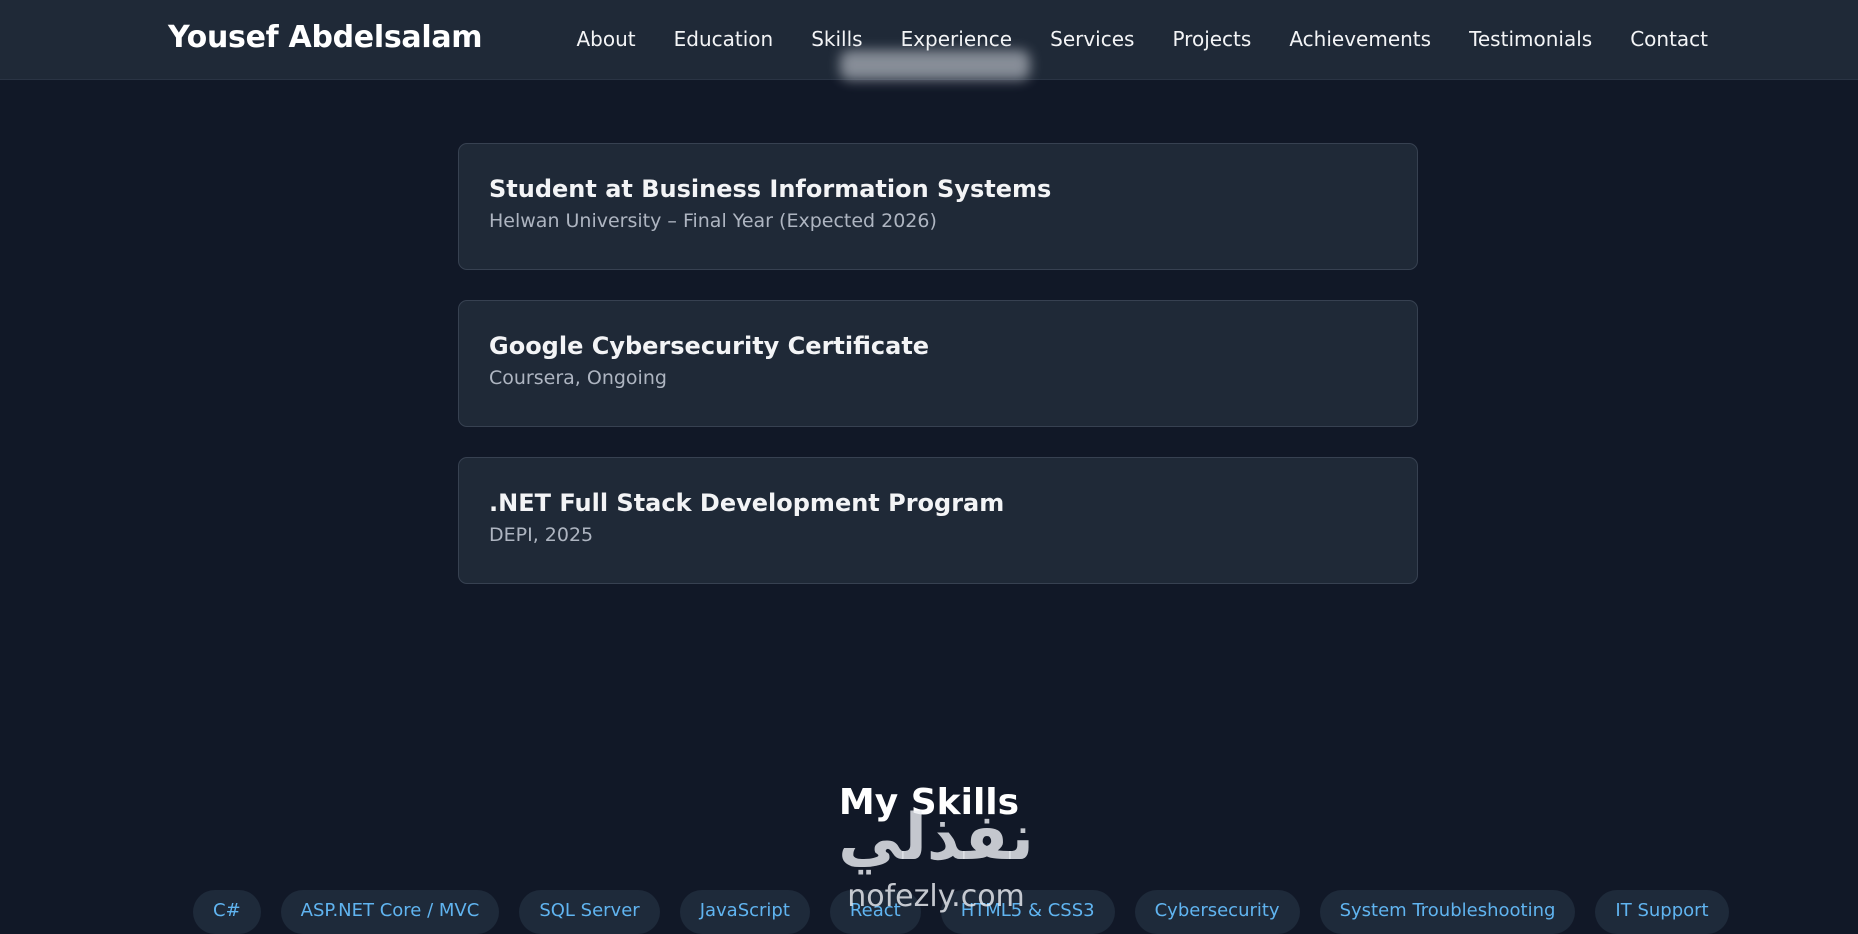  Describe the element at coordinates (936, 838) in the screenshot. I see `watermark-arabic-text: نفذلي` at that location.